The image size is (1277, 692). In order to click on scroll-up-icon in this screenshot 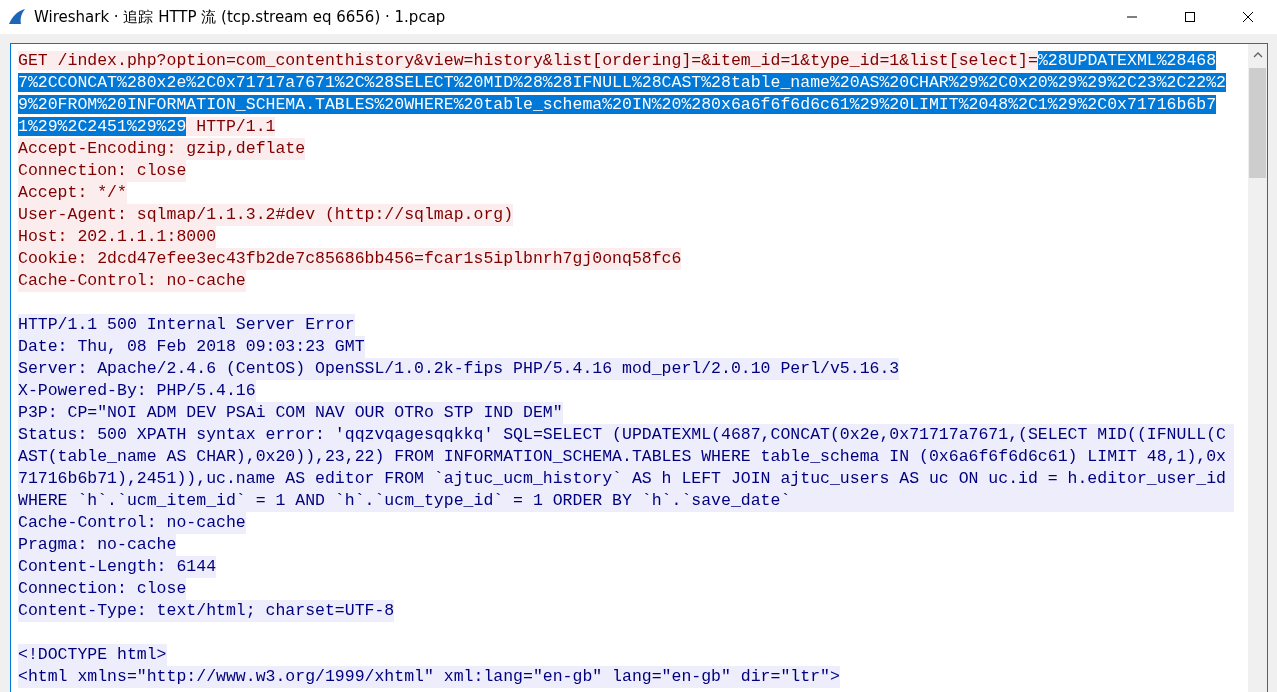, I will do `click(1257, 55)`.